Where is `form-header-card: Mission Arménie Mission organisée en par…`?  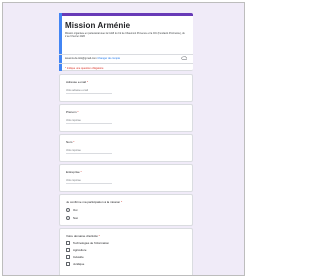 form-header-card: Mission Arménie Mission organisée en par… is located at coordinates (126, 42).